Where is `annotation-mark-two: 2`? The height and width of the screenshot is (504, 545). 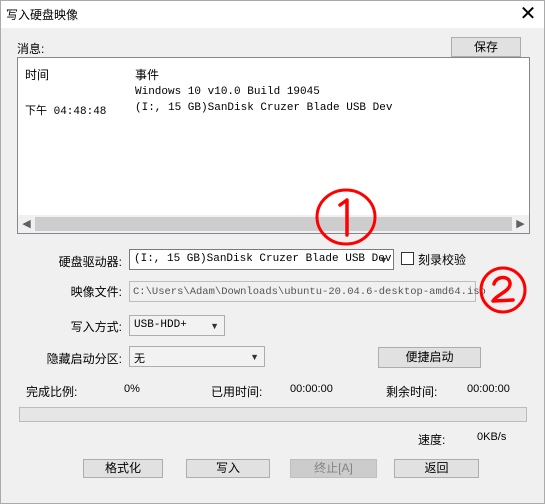
annotation-mark-two: 2 is located at coordinates (501, 288).